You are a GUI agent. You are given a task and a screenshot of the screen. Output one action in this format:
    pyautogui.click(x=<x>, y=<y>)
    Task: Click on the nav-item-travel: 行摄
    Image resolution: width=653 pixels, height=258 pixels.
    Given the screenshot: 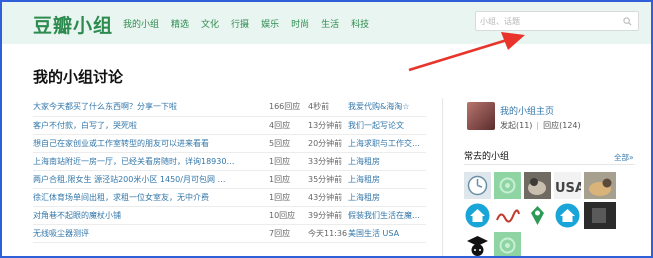 What is the action you would take?
    pyautogui.click(x=240, y=23)
    